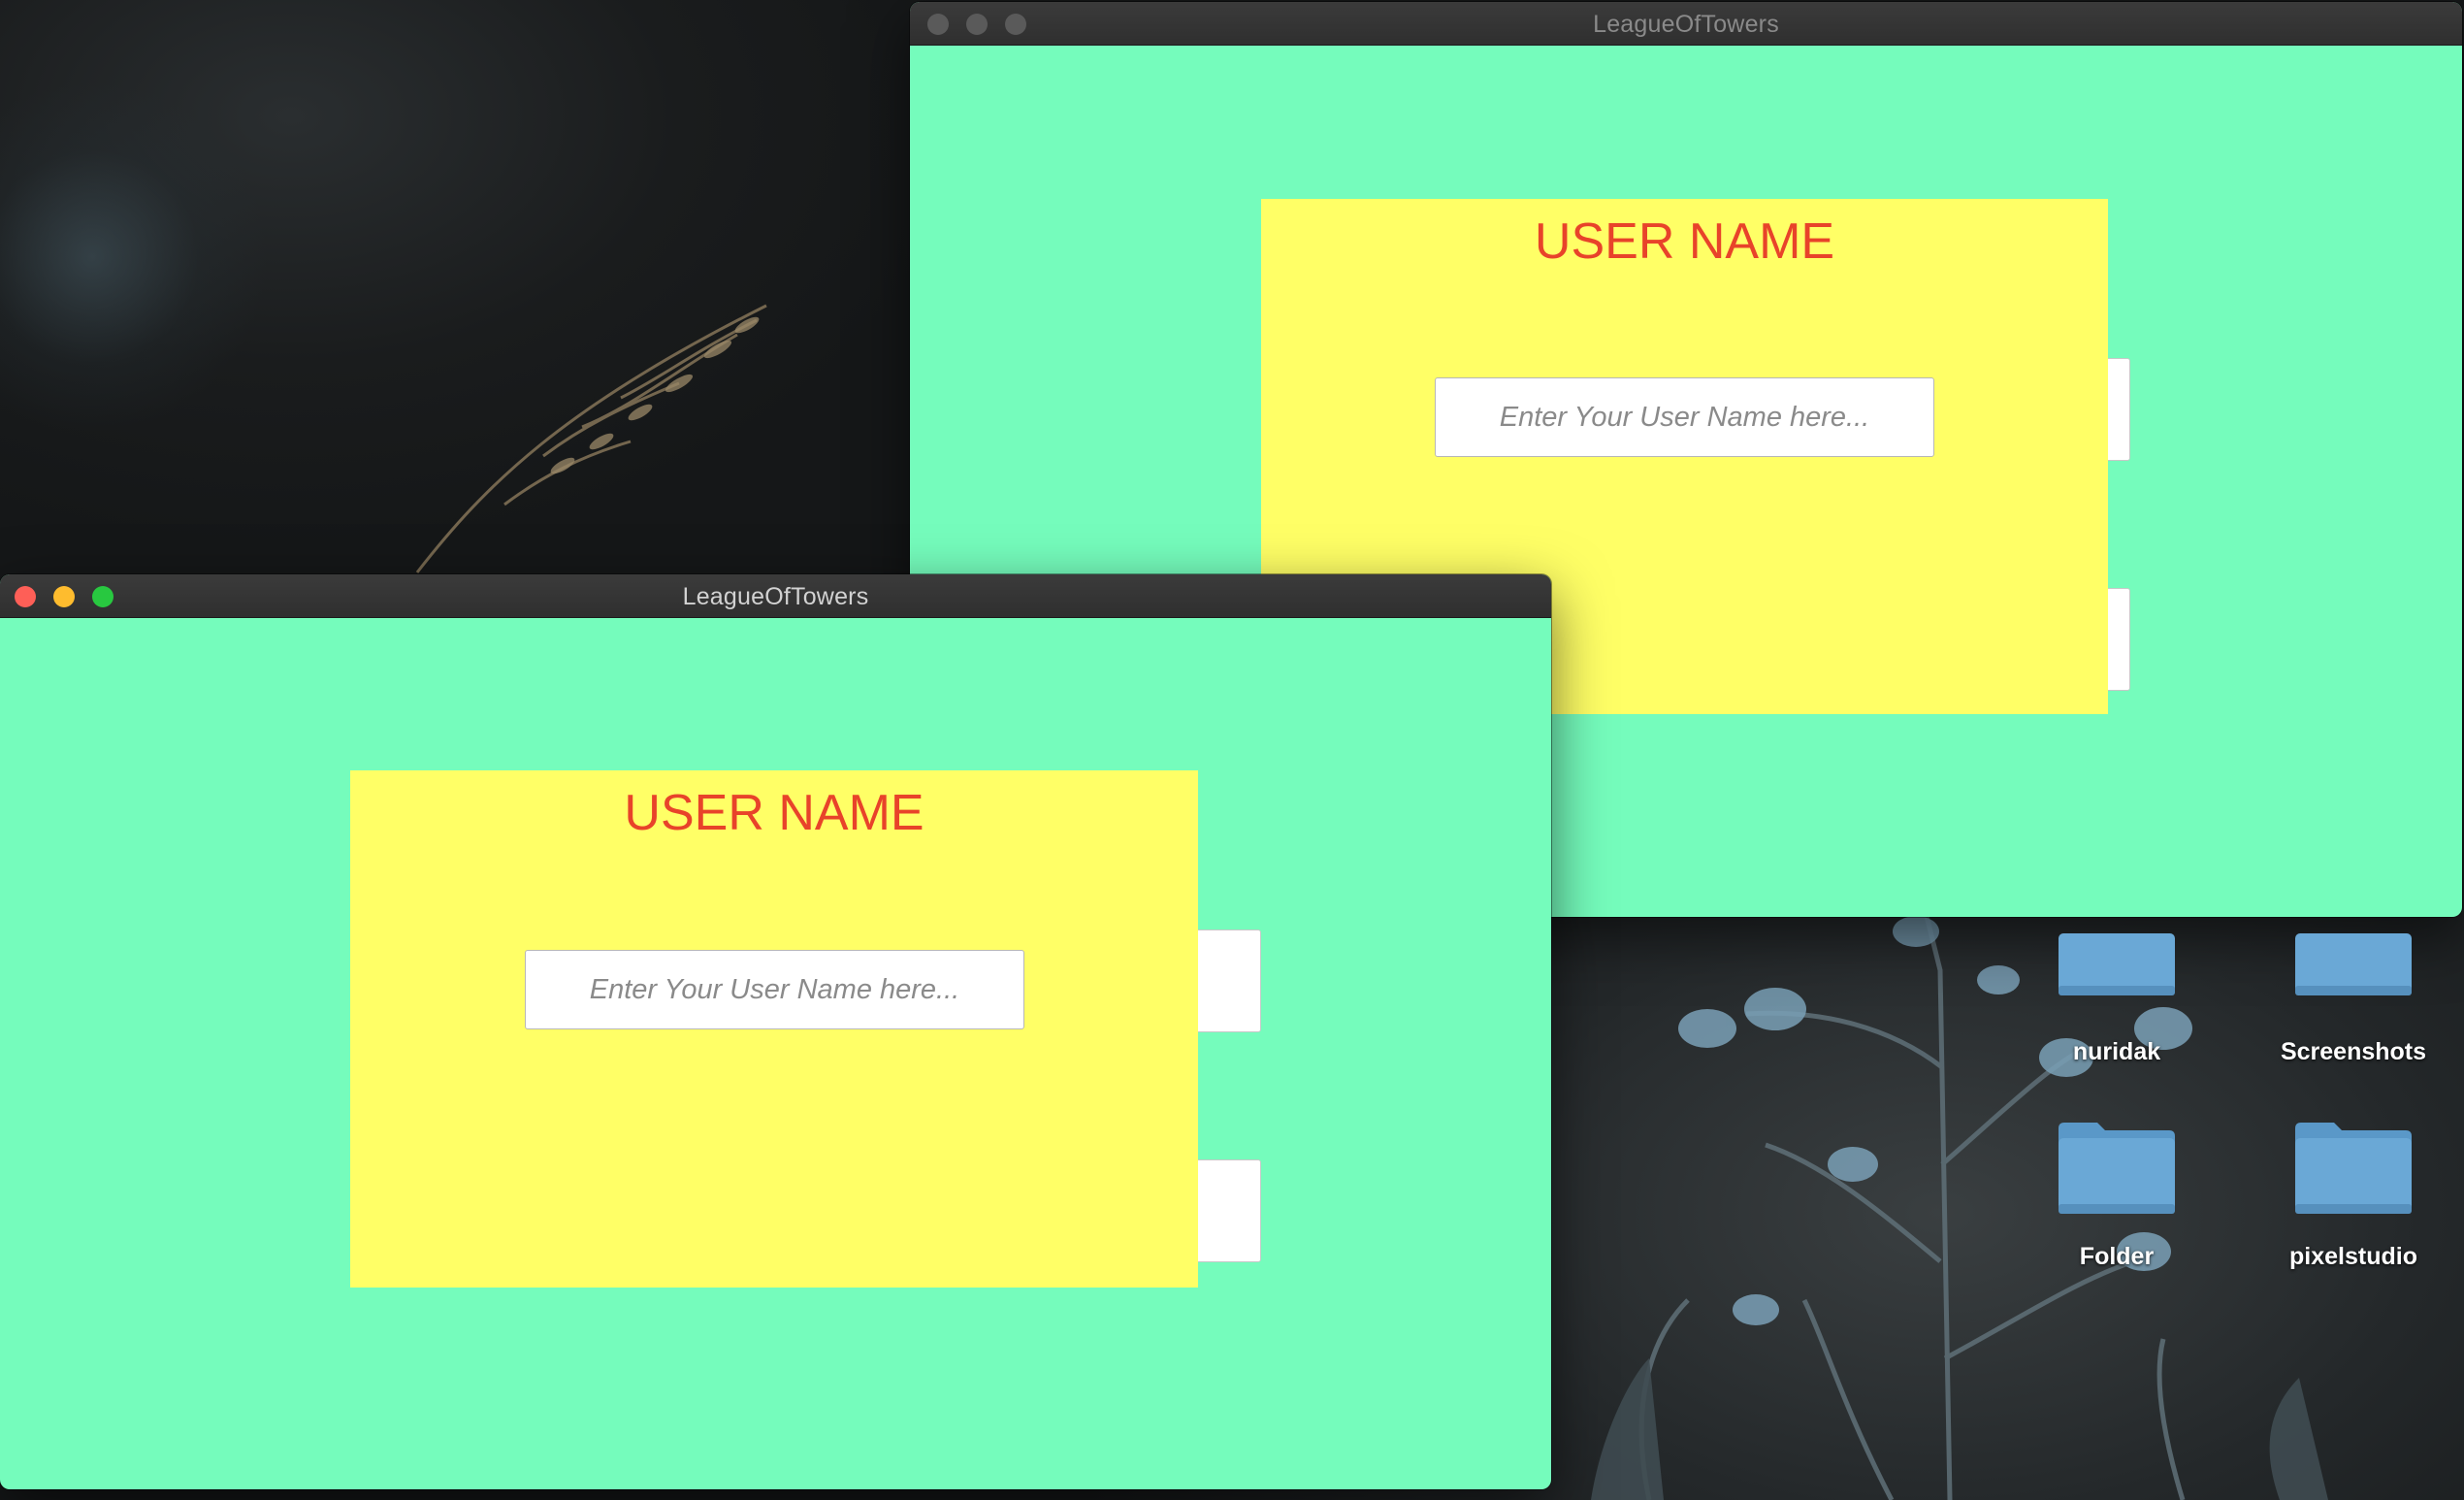 The height and width of the screenshot is (1500, 2464). What do you see at coordinates (2353, 1011) in the screenshot?
I see `desktop-folder: Screenshots` at bounding box center [2353, 1011].